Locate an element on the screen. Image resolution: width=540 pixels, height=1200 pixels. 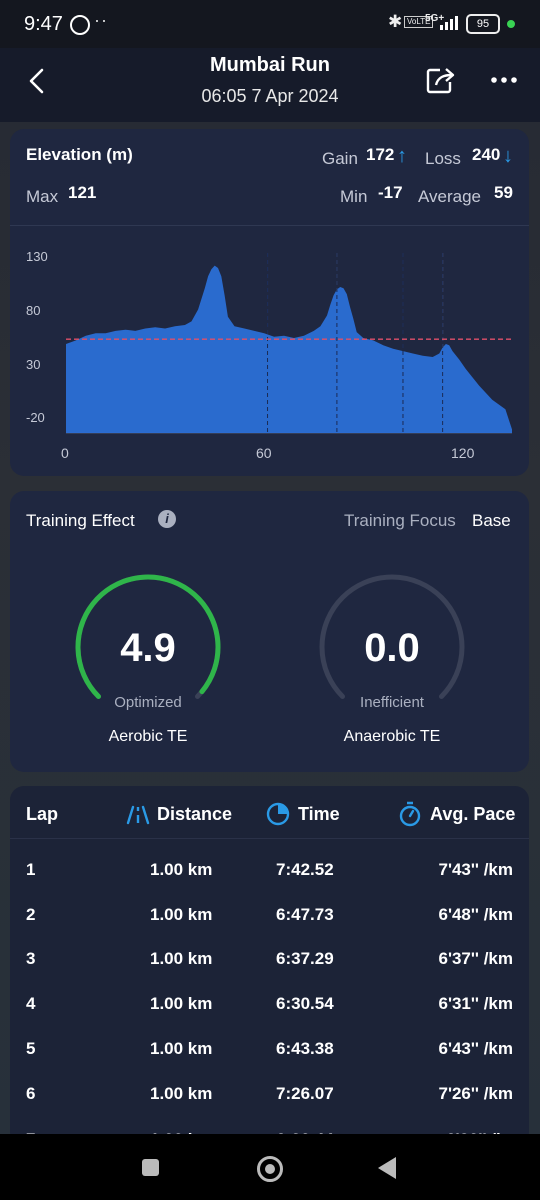
lap-number: 4 is located at coordinates (31, 1004).